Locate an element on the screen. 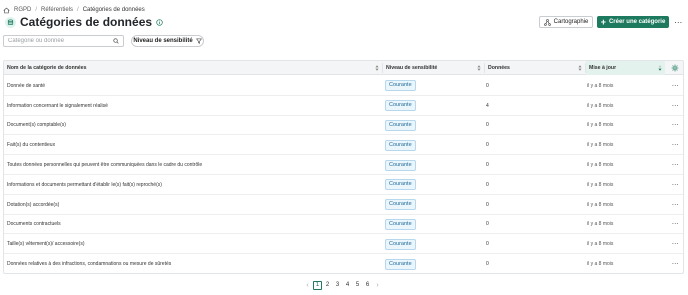 This screenshot has height=295, width=688. category-name: Document(s) comptable(s) is located at coordinates (193, 126).